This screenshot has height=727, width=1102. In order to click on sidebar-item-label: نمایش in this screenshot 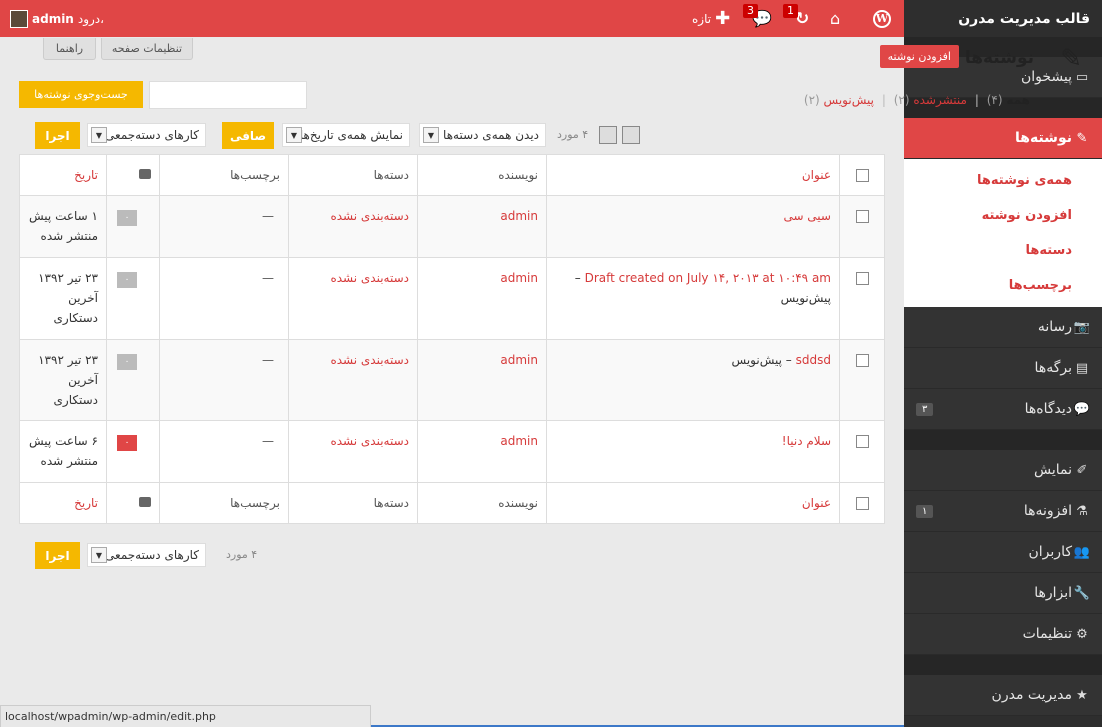, I will do `click(1052, 470)`.